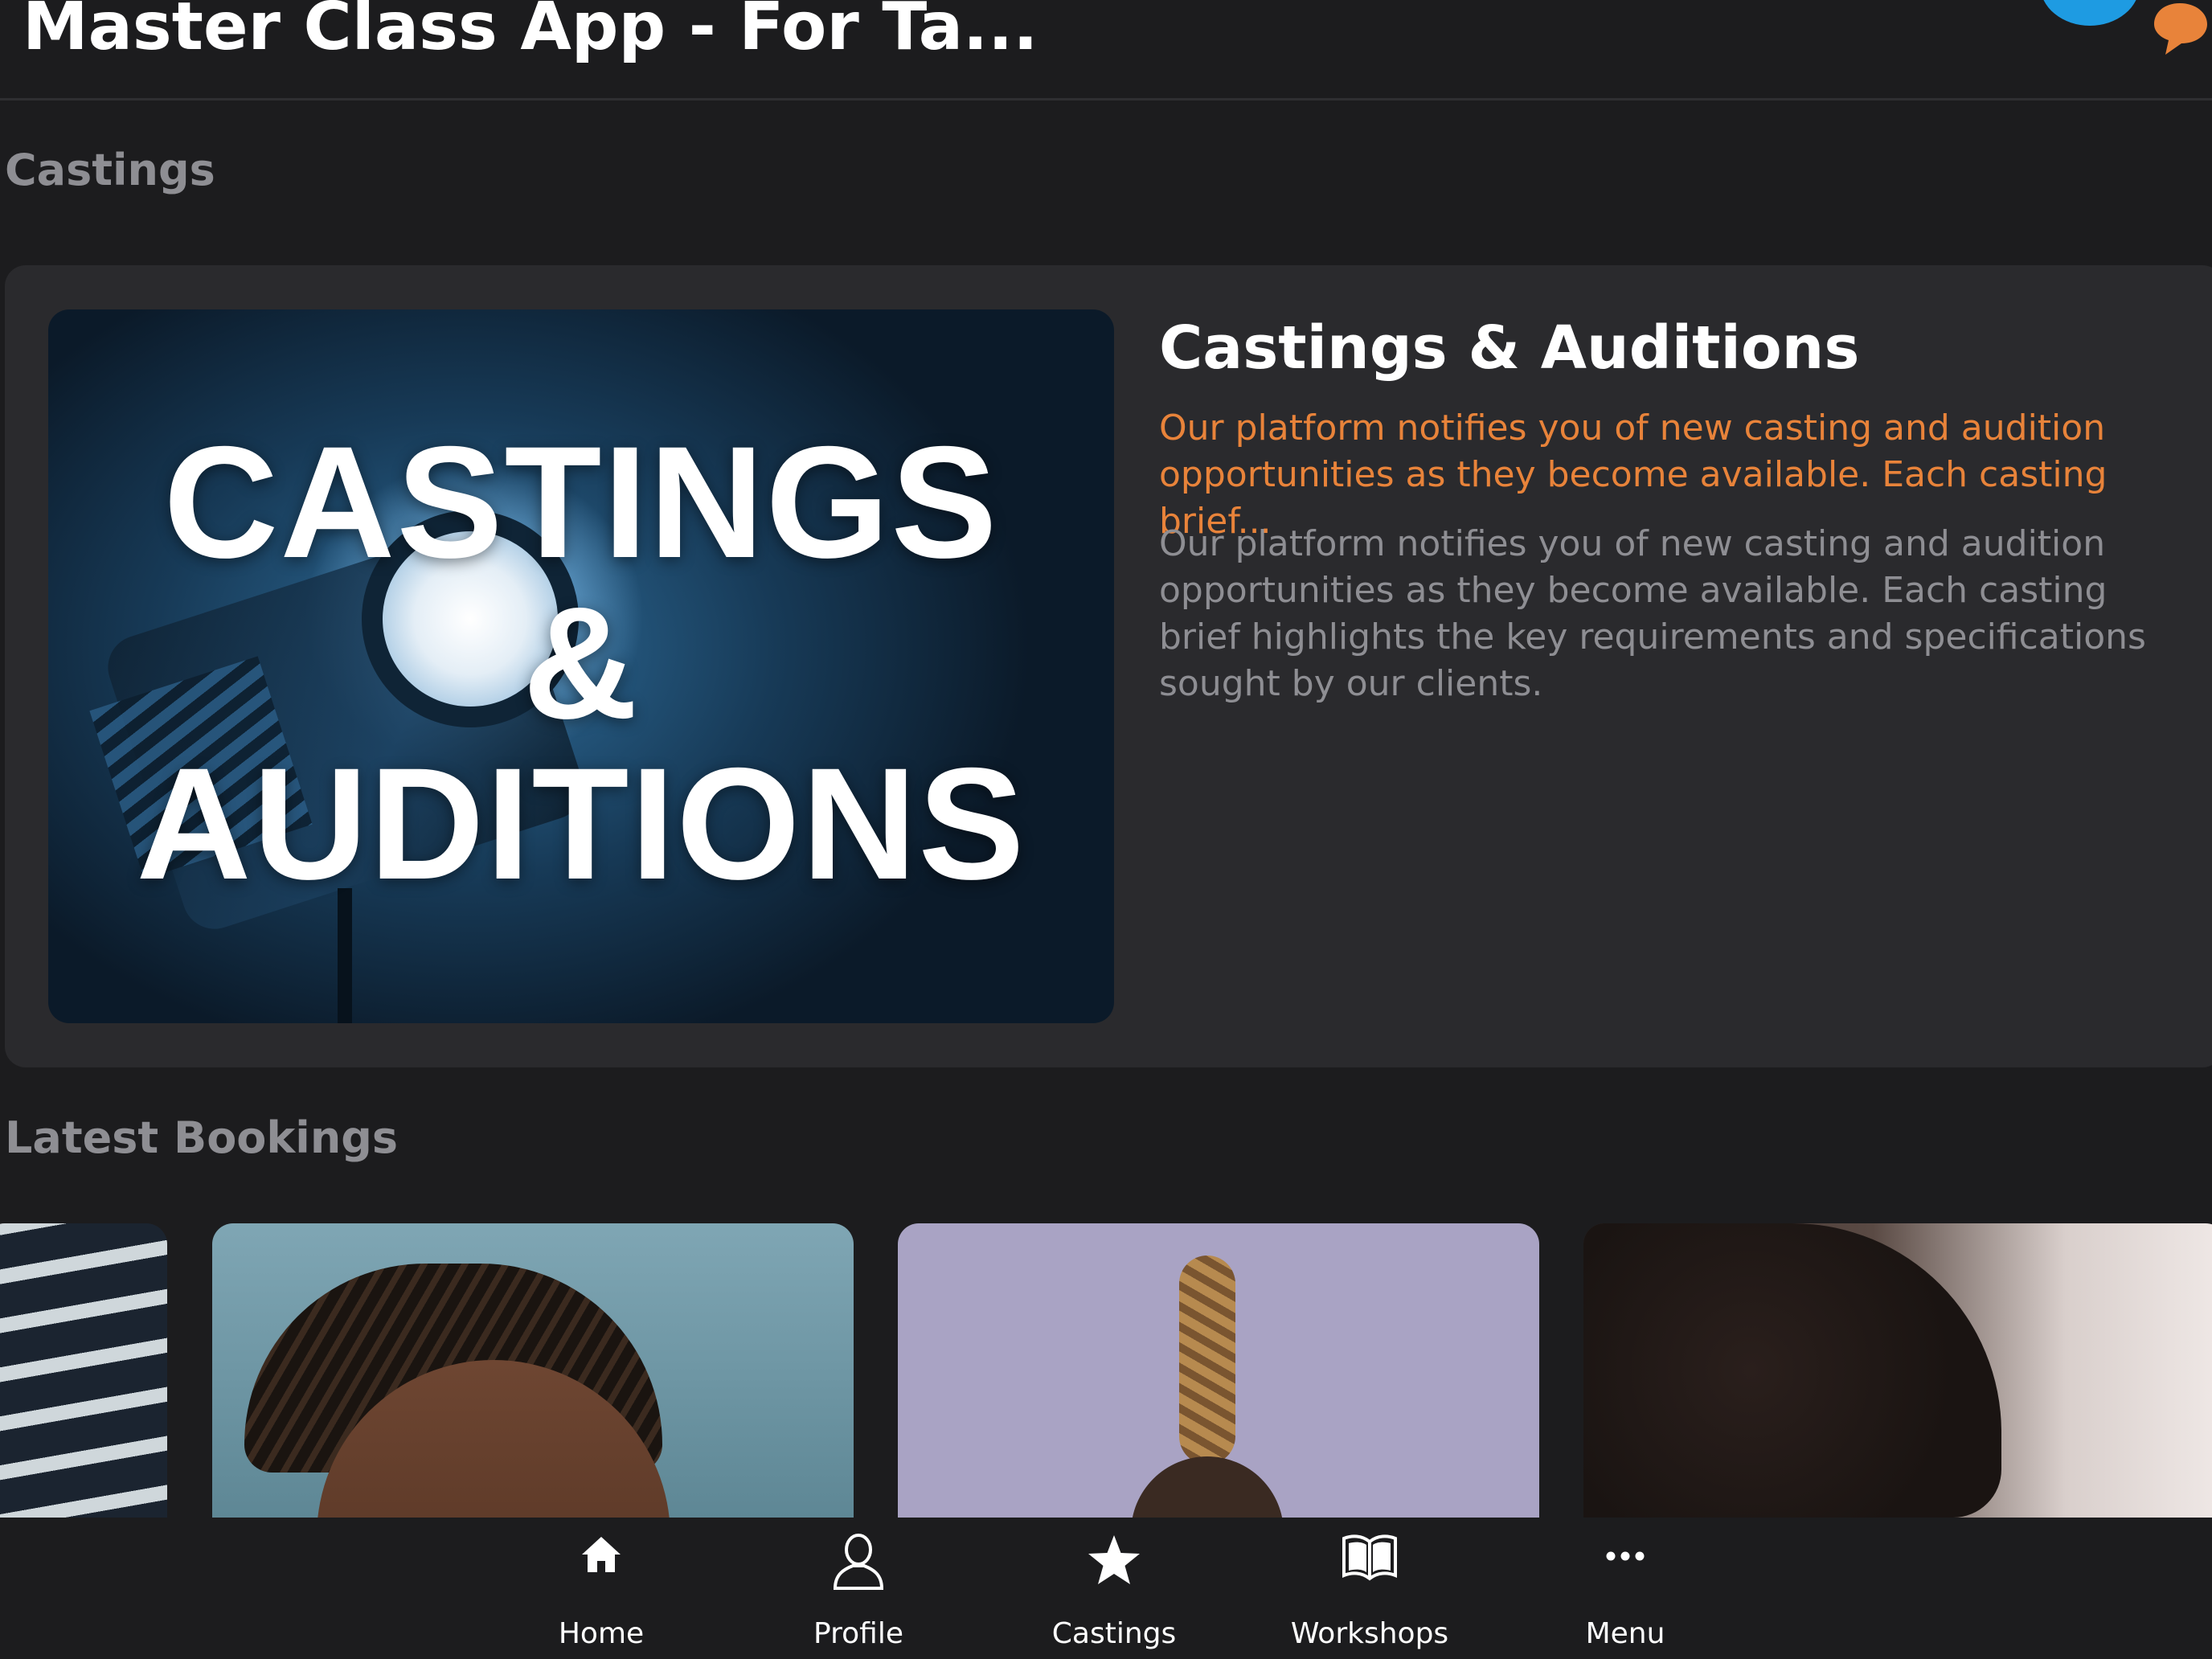 The height and width of the screenshot is (1659, 2212). What do you see at coordinates (581, 823) in the screenshot?
I see `hero-text-line: AUDITIONS` at bounding box center [581, 823].